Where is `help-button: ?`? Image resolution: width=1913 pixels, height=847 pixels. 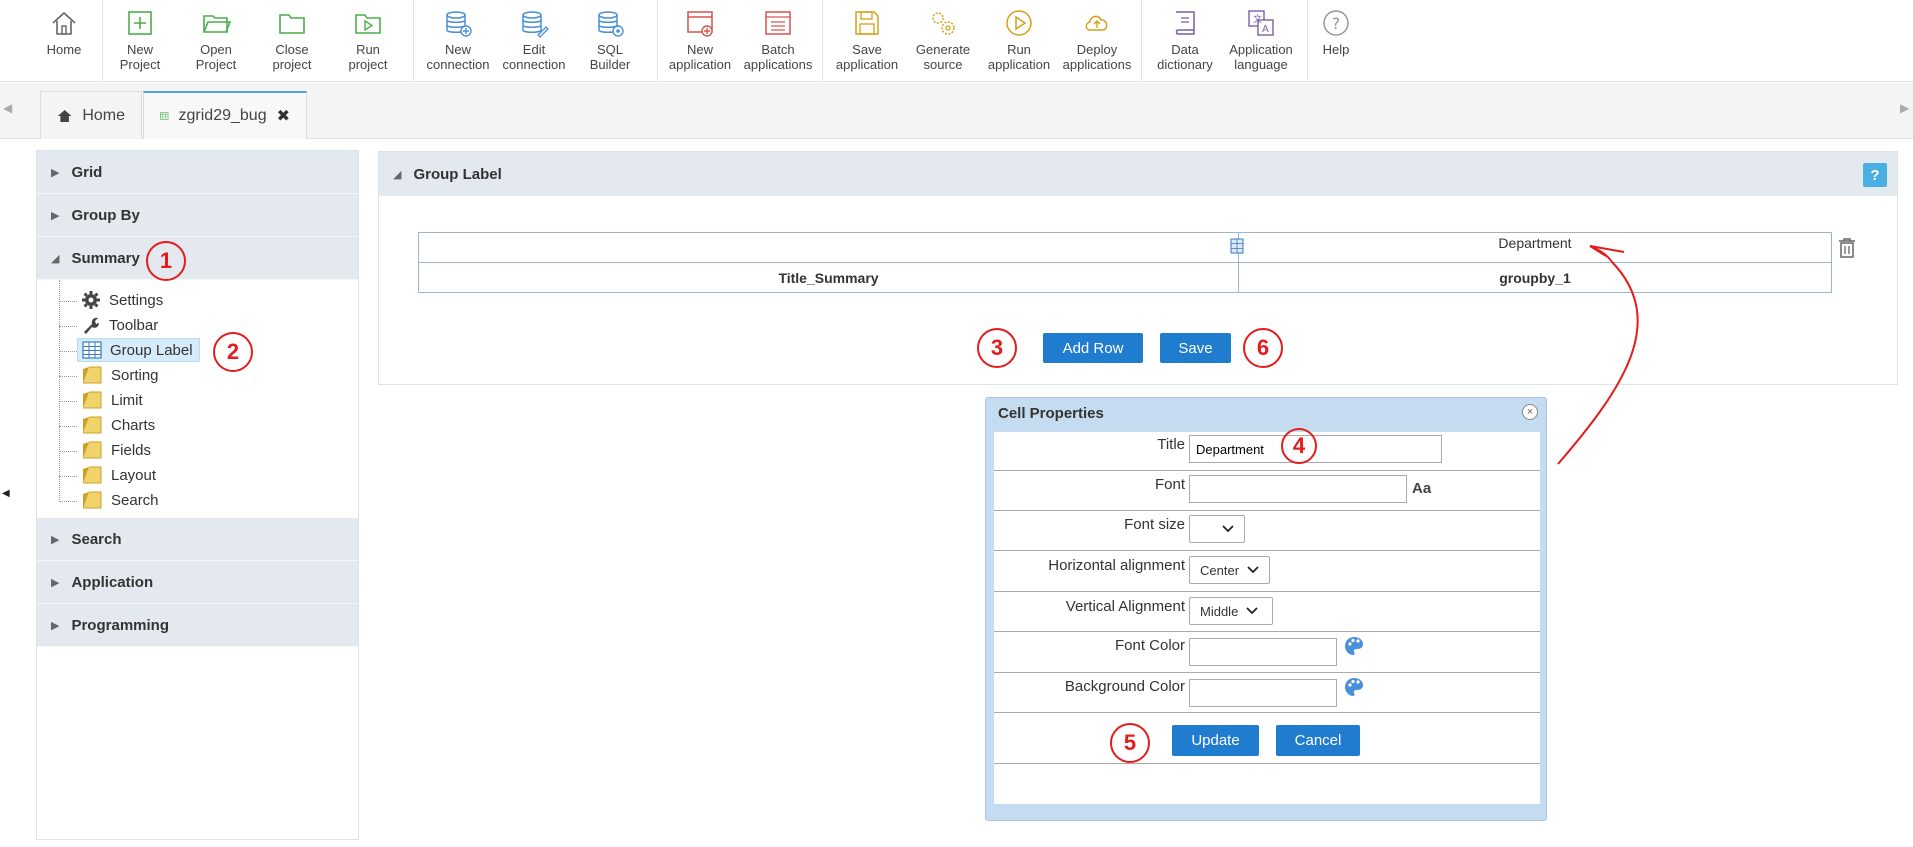
help-button: ? is located at coordinates (1875, 175).